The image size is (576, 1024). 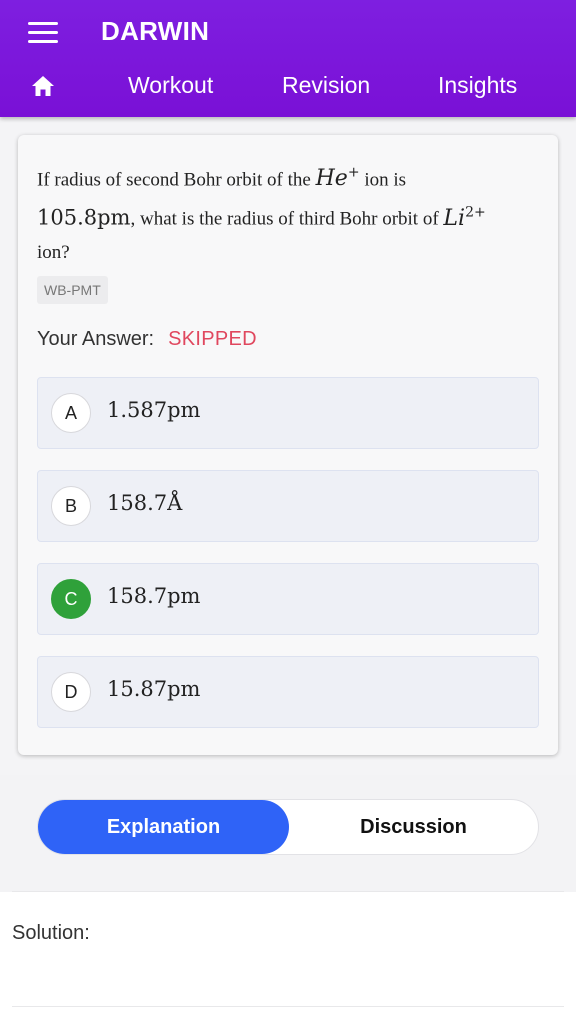 What do you see at coordinates (288, 599) in the screenshot?
I see `option-c: C 158.7pm` at bounding box center [288, 599].